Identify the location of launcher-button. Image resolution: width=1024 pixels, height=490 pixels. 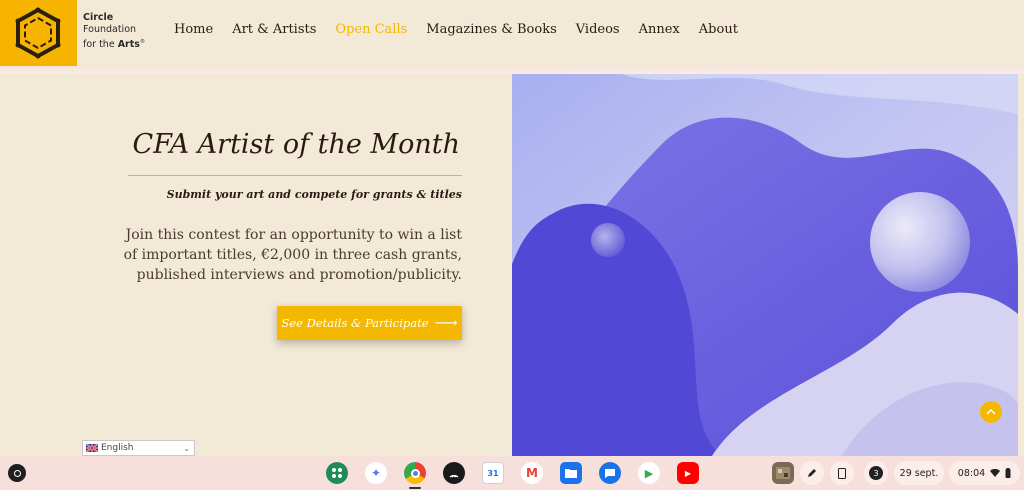
(17, 473).